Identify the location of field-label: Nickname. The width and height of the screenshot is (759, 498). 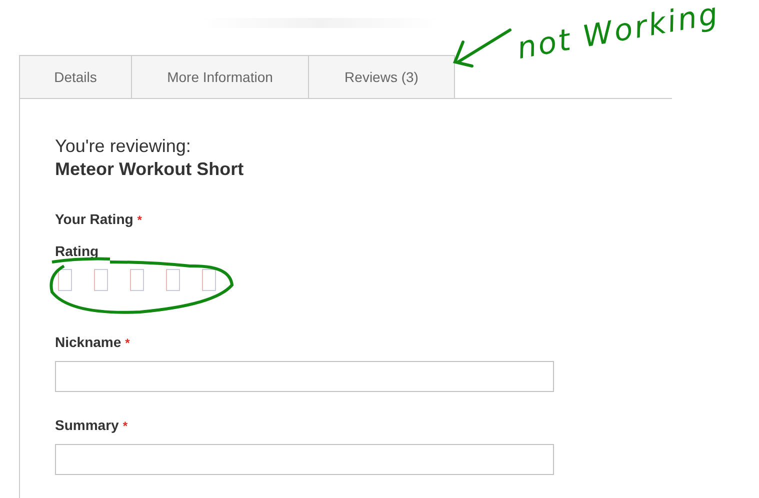
(88, 342).